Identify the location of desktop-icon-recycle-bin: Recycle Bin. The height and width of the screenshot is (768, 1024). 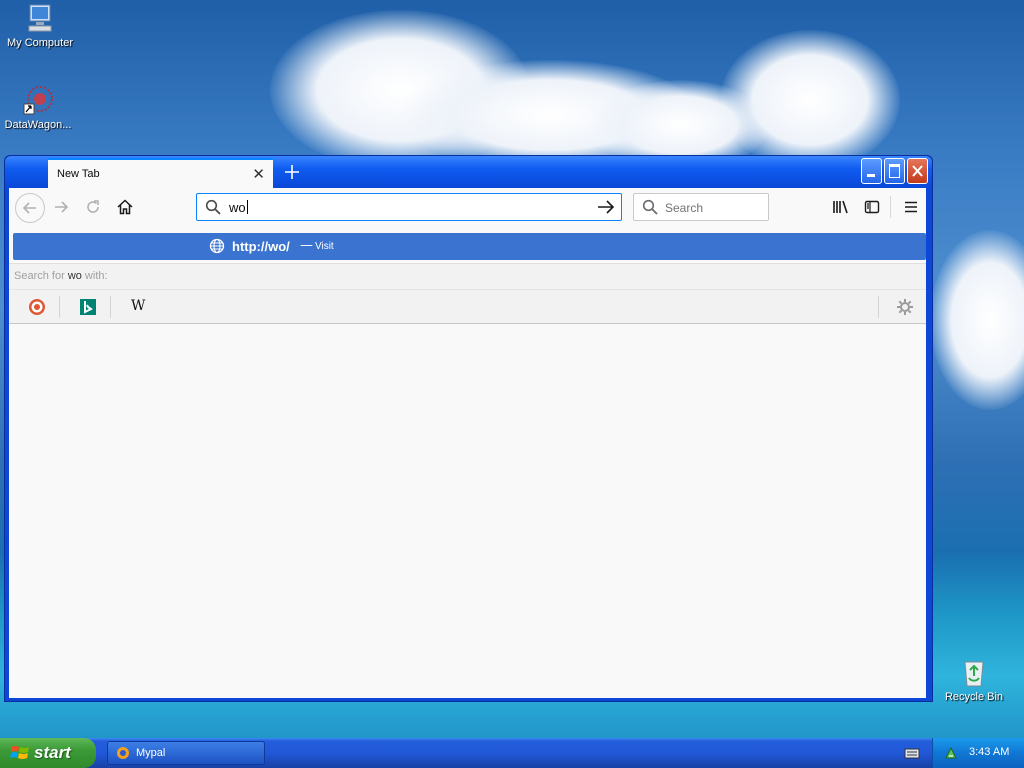
(974, 679).